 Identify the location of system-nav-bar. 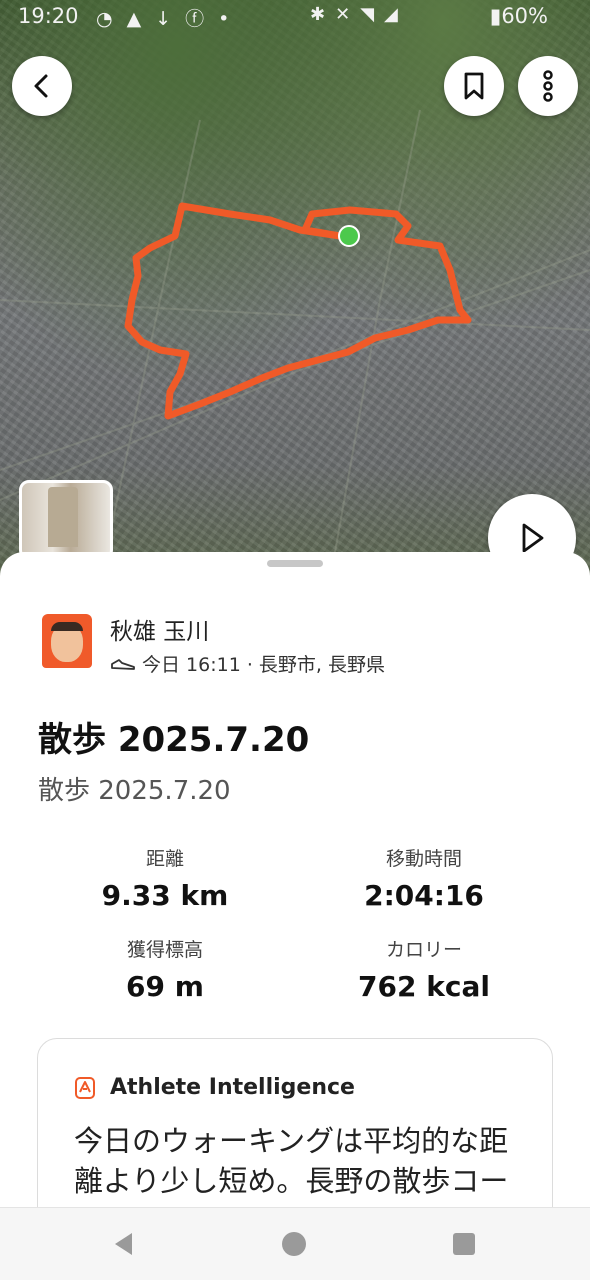
(295, 1243).